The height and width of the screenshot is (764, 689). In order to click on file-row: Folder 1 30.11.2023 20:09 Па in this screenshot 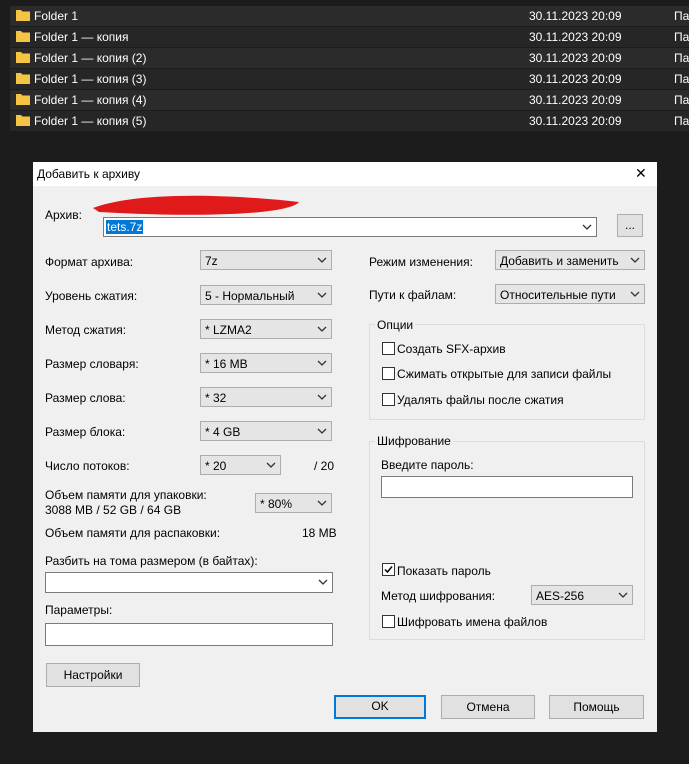, I will do `click(349, 16)`.